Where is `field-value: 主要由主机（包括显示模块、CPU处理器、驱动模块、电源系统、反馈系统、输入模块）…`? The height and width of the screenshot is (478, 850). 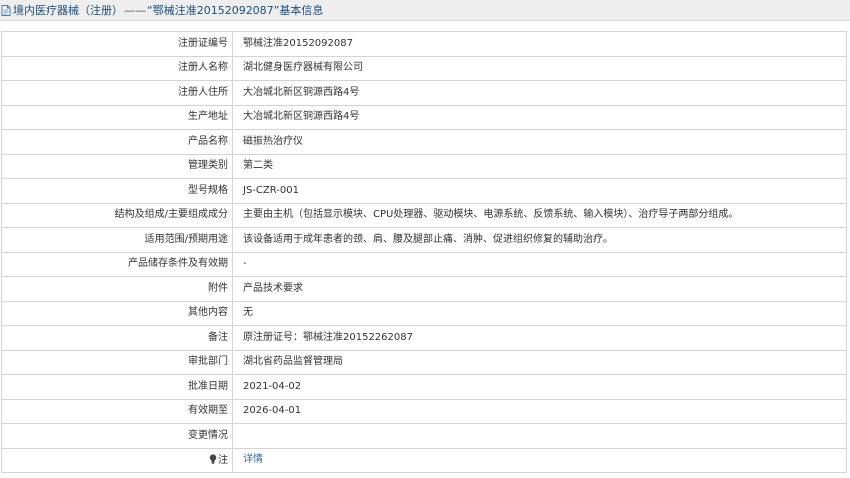
field-value: 主要由主机（包括显示模块、CPU处理器、驱动模块、电源系统、反馈系统、输入模块）… is located at coordinates (539, 215).